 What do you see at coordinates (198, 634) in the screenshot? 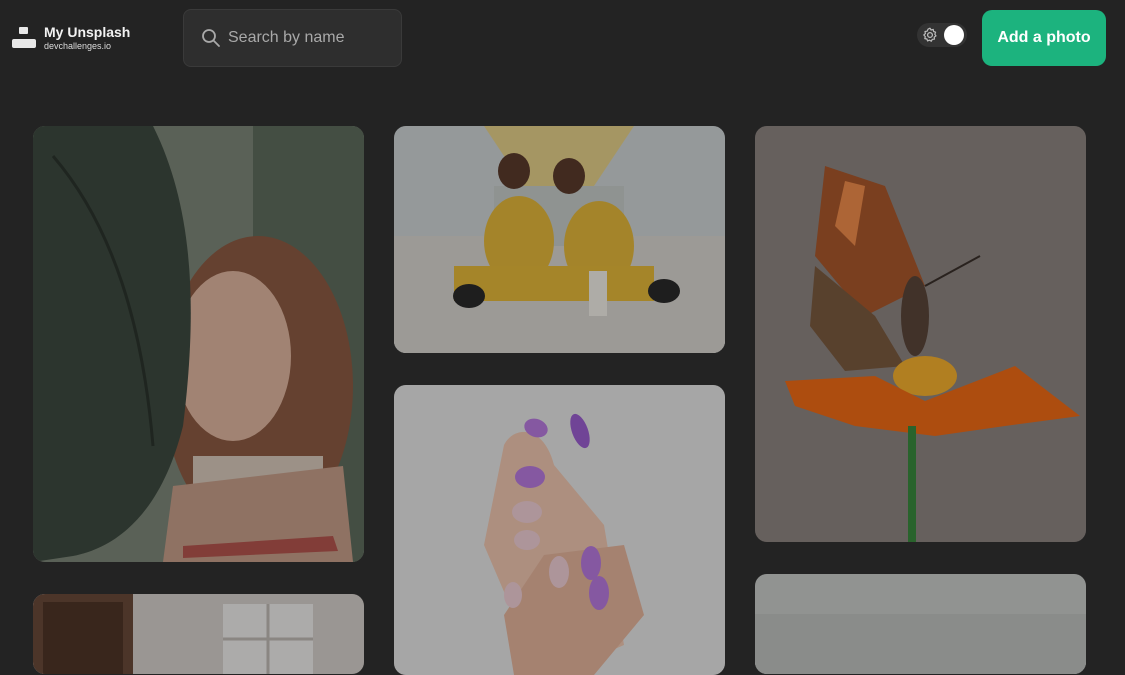
I see `room-window-photo` at bounding box center [198, 634].